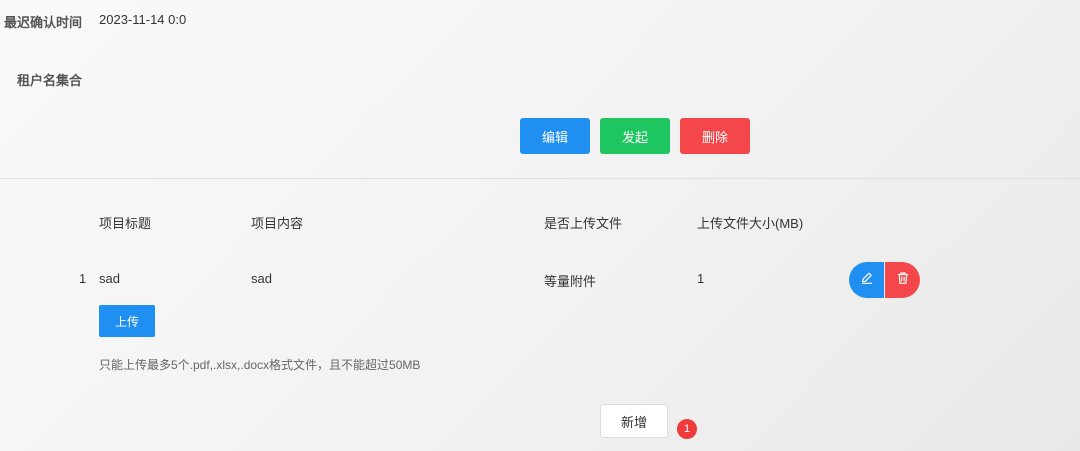  I want to click on tenant-set-label: 租户名集合, so click(50, 80).